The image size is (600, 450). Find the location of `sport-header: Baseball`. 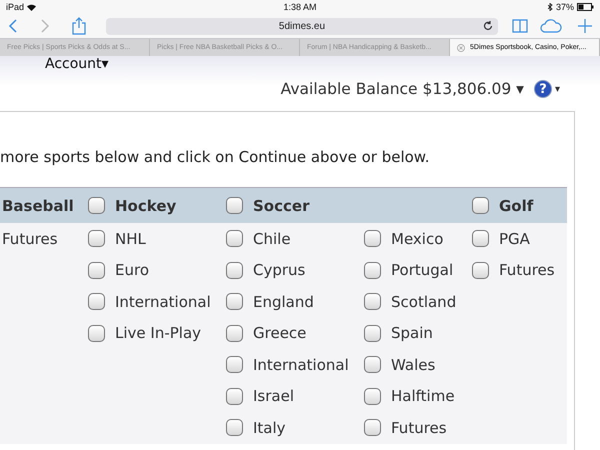

sport-header: Baseball is located at coordinates (38, 205).